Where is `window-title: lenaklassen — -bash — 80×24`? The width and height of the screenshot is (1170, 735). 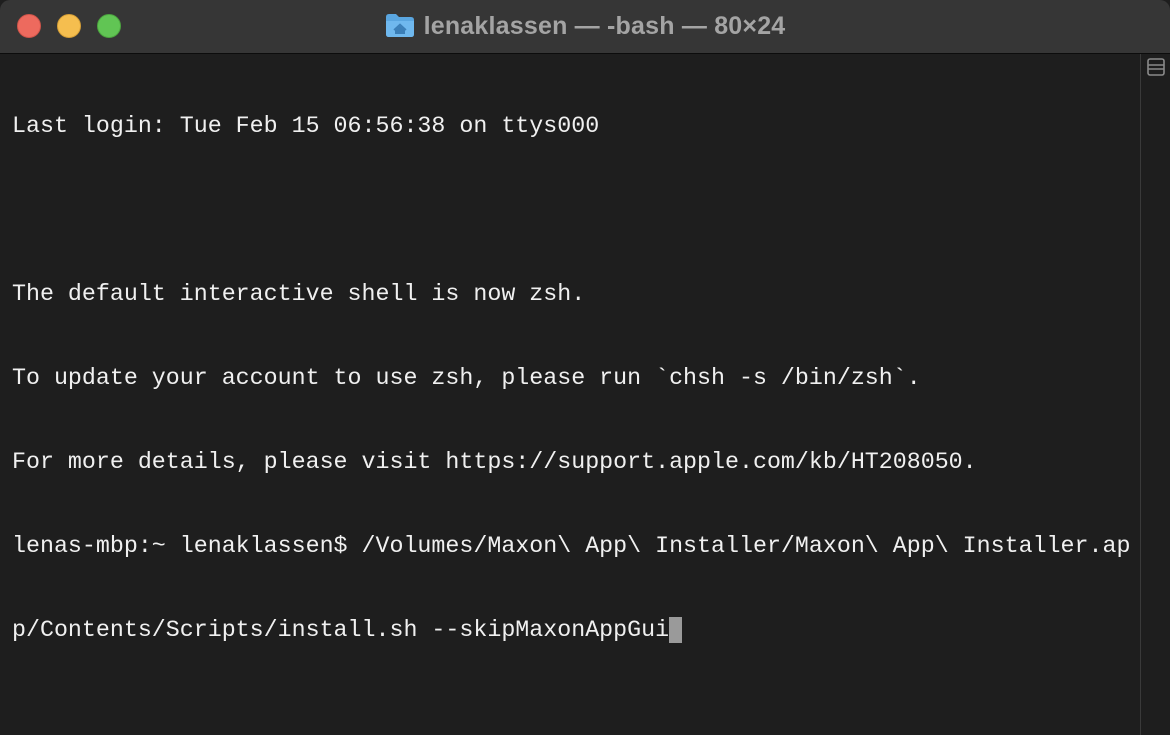 window-title: lenaklassen — -bash — 80×24 is located at coordinates (585, 26).